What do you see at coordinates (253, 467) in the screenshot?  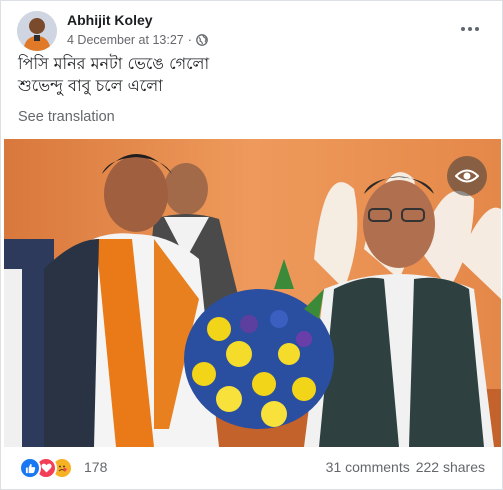 I see `post-footer: 178 31 comments 222 shares` at bounding box center [253, 467].